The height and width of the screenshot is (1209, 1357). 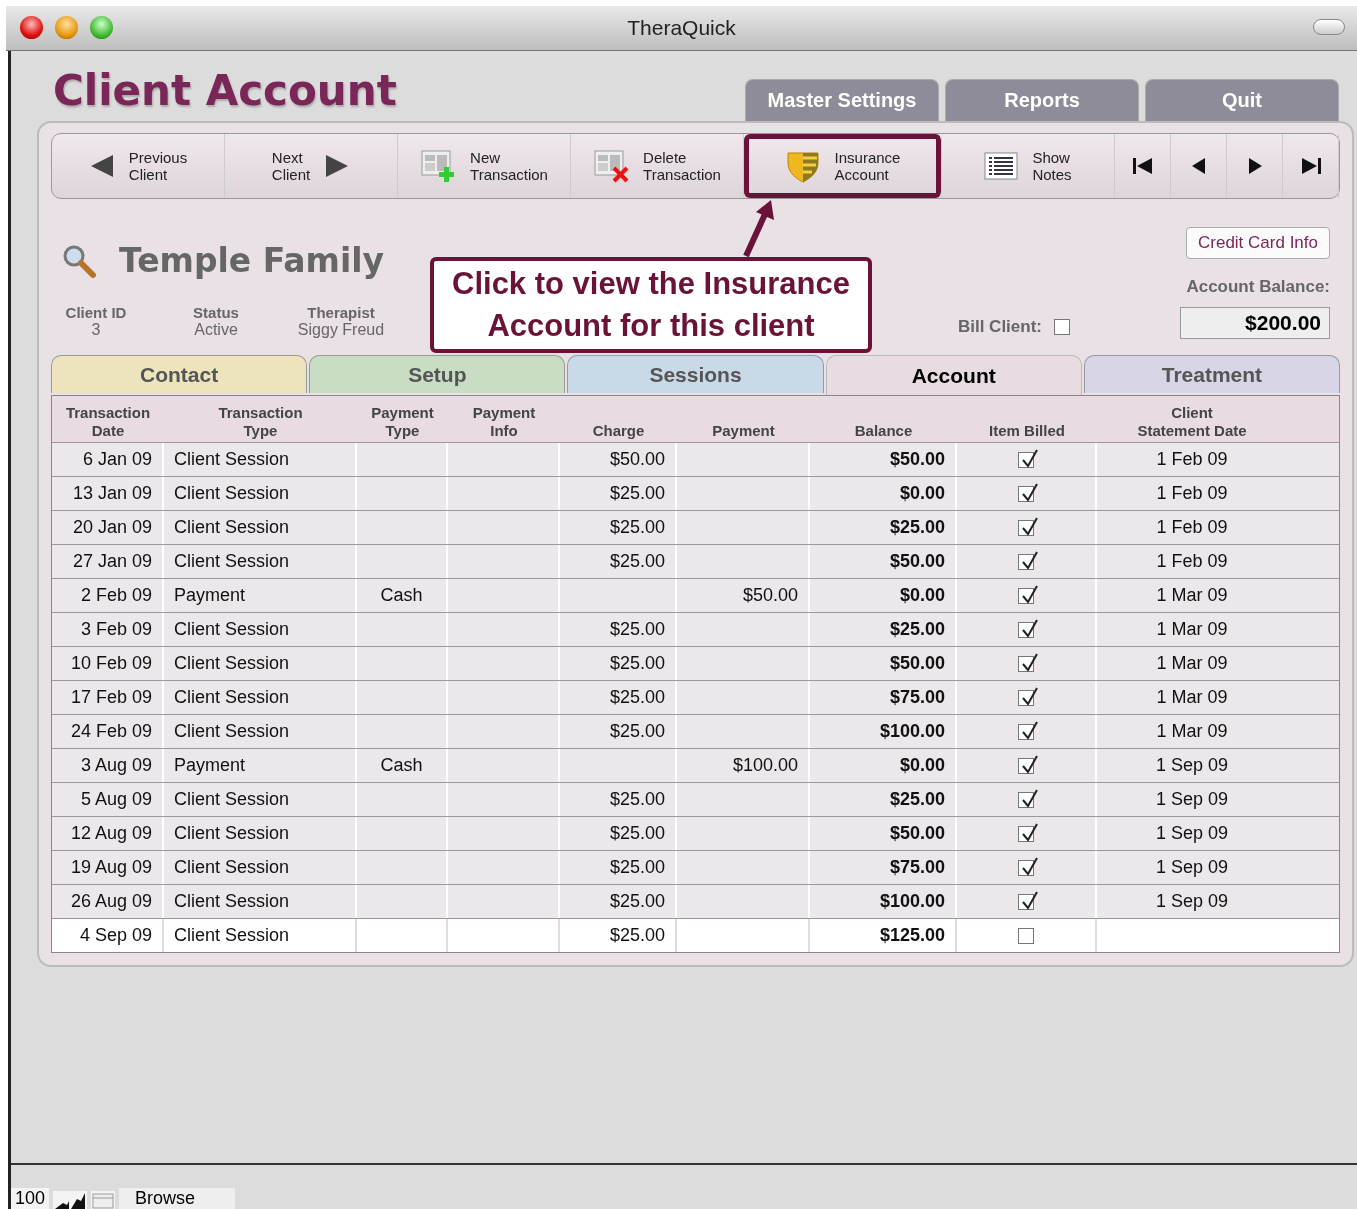 What do you see at coordinates (179, 374) in the screenshot?
I see `tab: Contact` at bounding box center [179, 374].